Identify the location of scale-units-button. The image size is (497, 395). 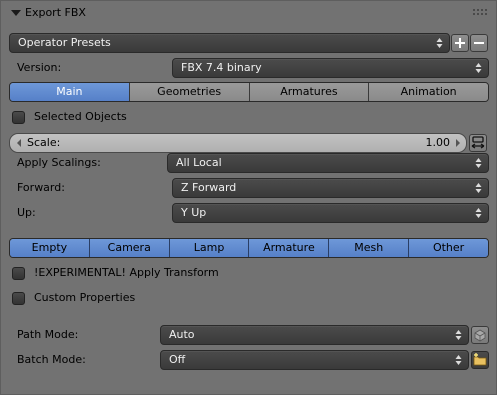
(478, 143).